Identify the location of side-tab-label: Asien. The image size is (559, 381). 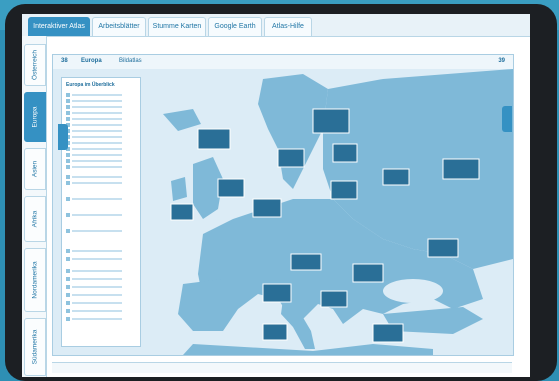
(35, 169).